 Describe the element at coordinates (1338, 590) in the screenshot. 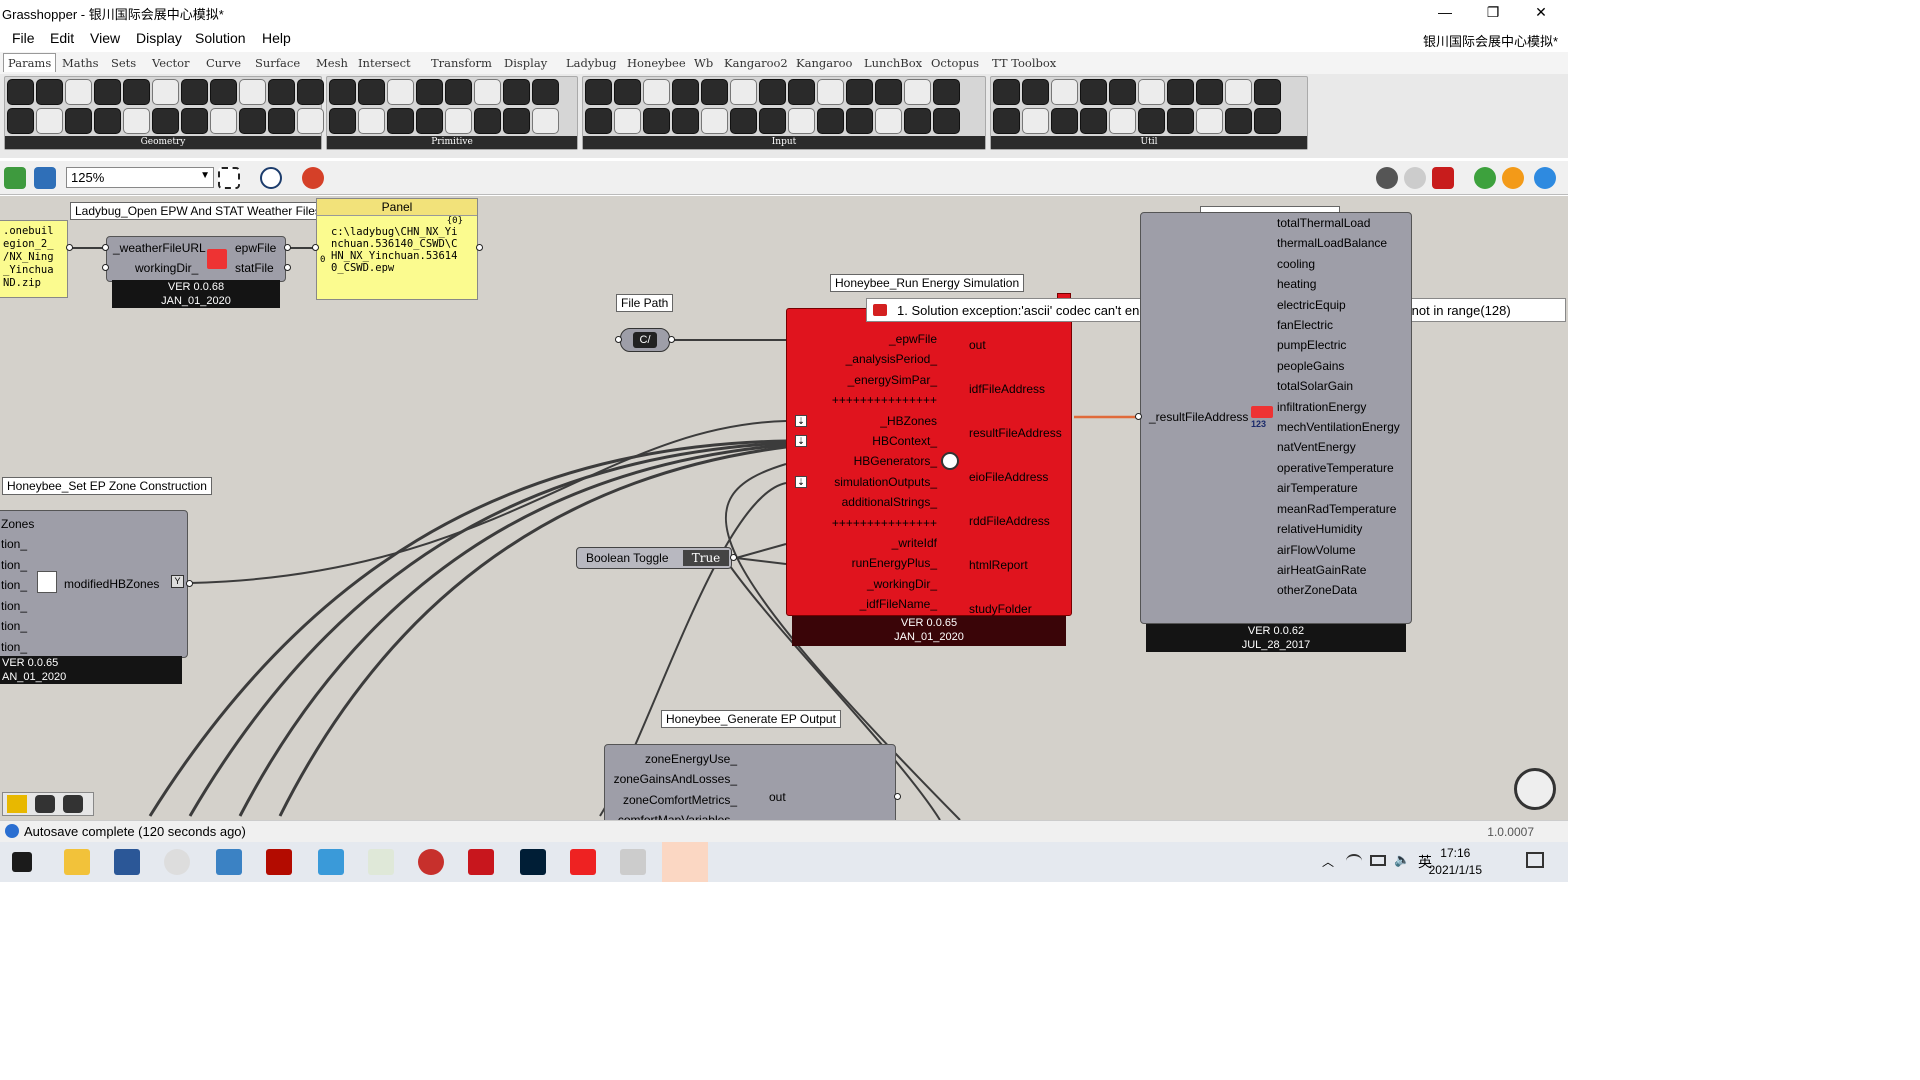

I see `output-other-zone-data: otherZoneData` at that location.